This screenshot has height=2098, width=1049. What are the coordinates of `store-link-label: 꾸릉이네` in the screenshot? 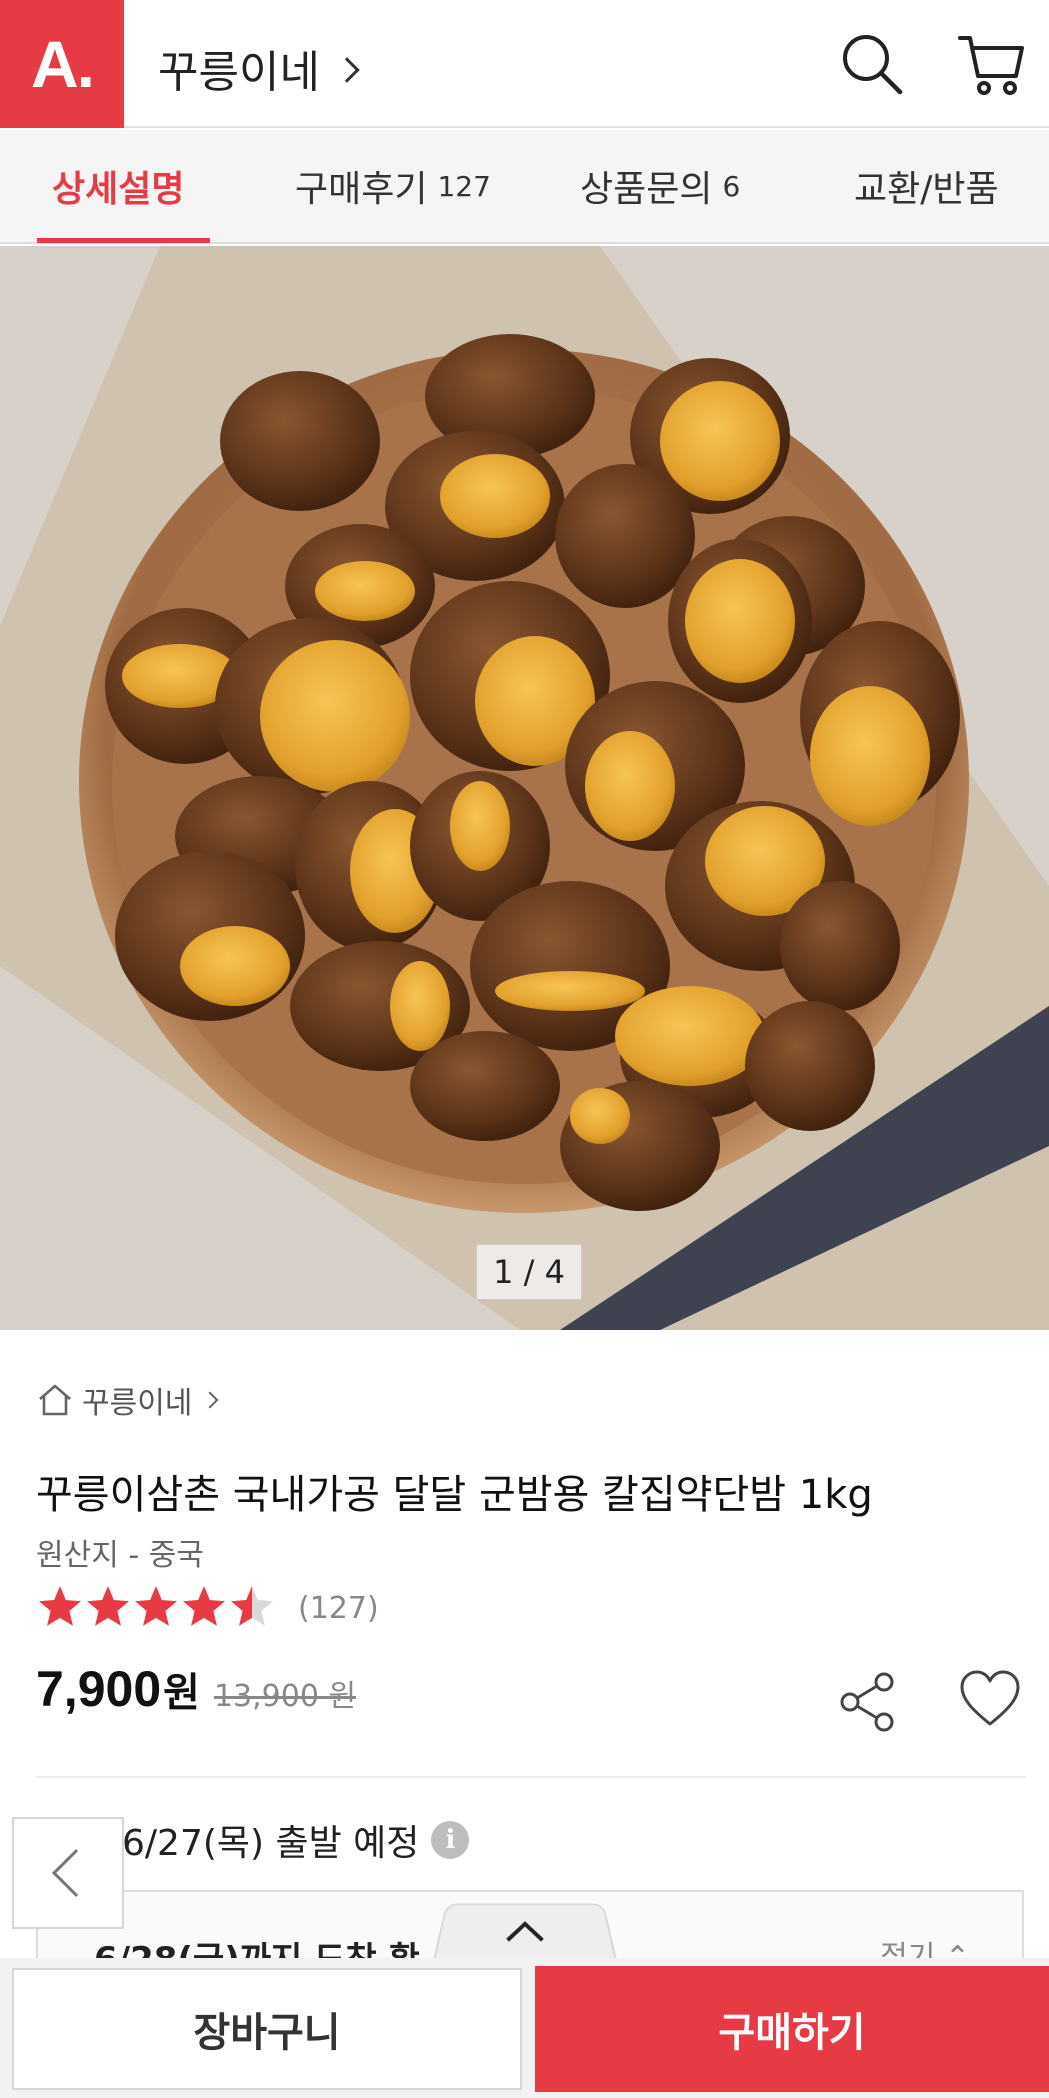 It's located at (137, 1403).